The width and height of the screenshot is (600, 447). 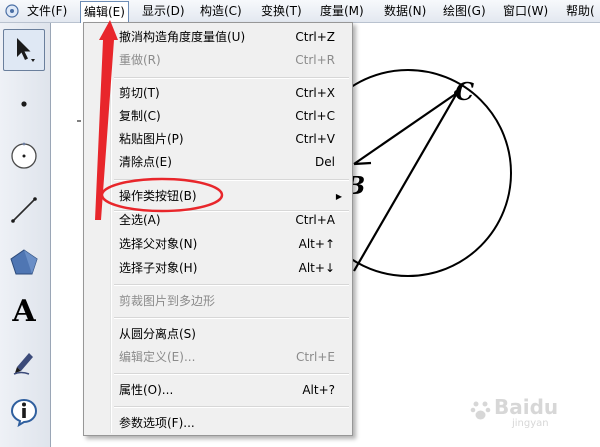 What do you see at coordinates (218, 162) in the screenshot?
I see `menu-item-clear-point: 清除点(E) Del` at bounding box center [218, 162].